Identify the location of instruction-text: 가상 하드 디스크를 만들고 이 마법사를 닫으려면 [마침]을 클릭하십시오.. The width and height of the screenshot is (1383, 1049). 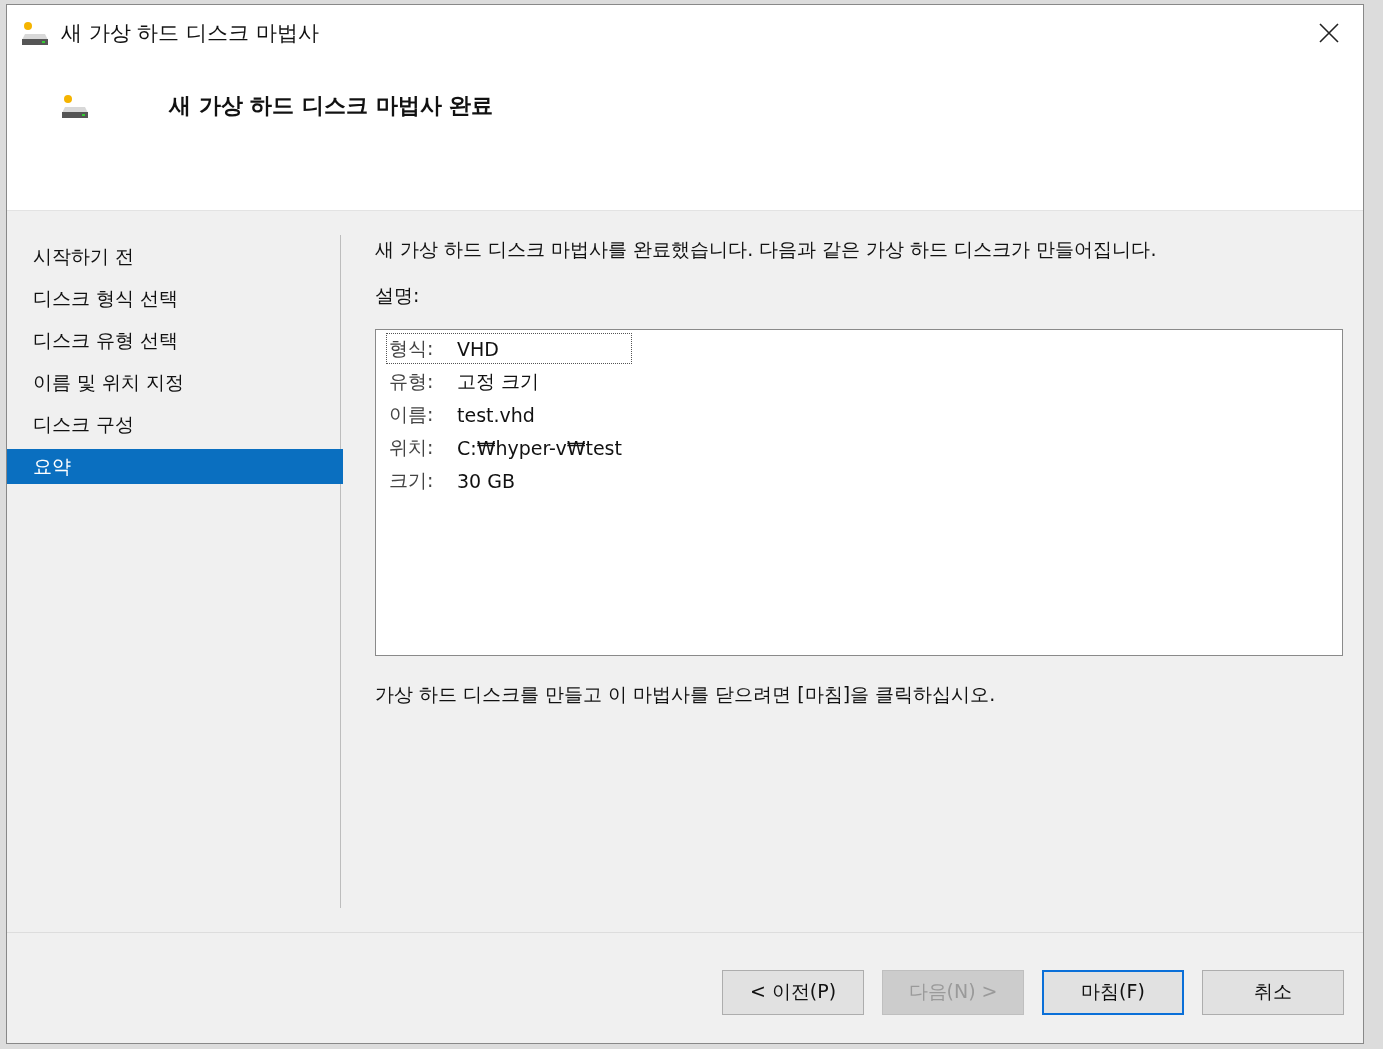
(686, 694).